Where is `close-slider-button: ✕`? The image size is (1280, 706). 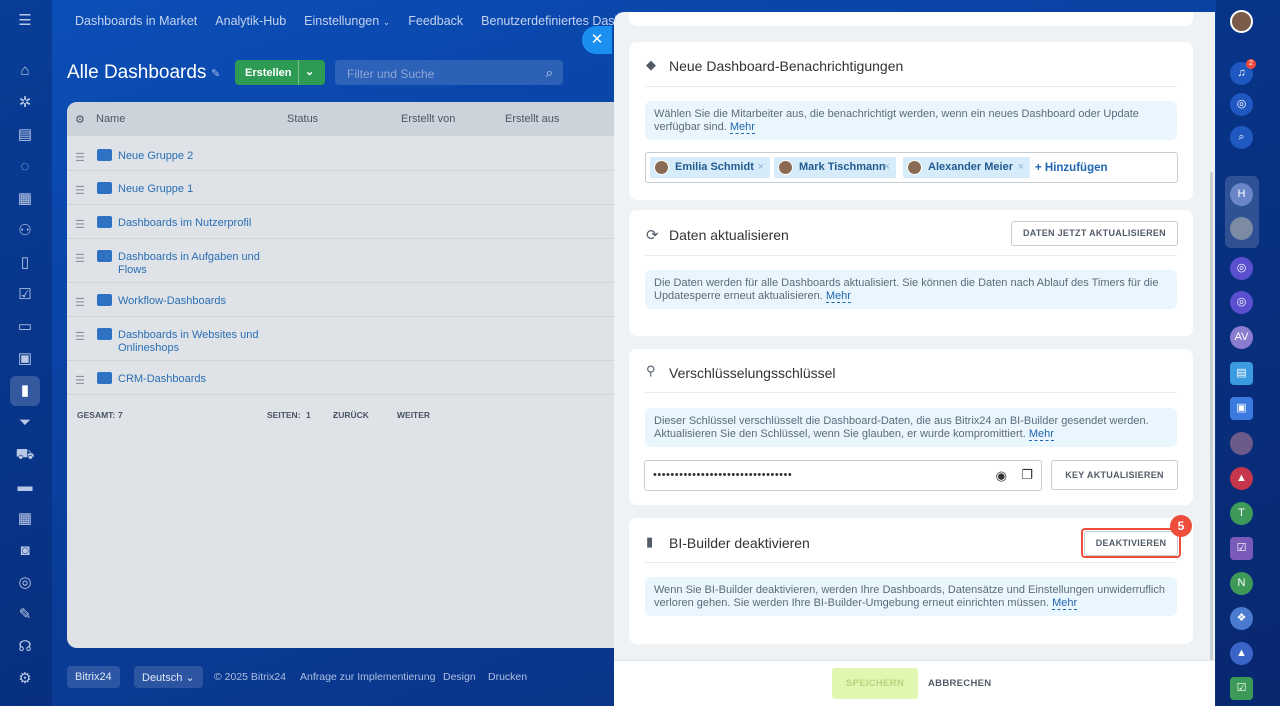
close-slider-button: ✕ is located at coordinates (597, 40).